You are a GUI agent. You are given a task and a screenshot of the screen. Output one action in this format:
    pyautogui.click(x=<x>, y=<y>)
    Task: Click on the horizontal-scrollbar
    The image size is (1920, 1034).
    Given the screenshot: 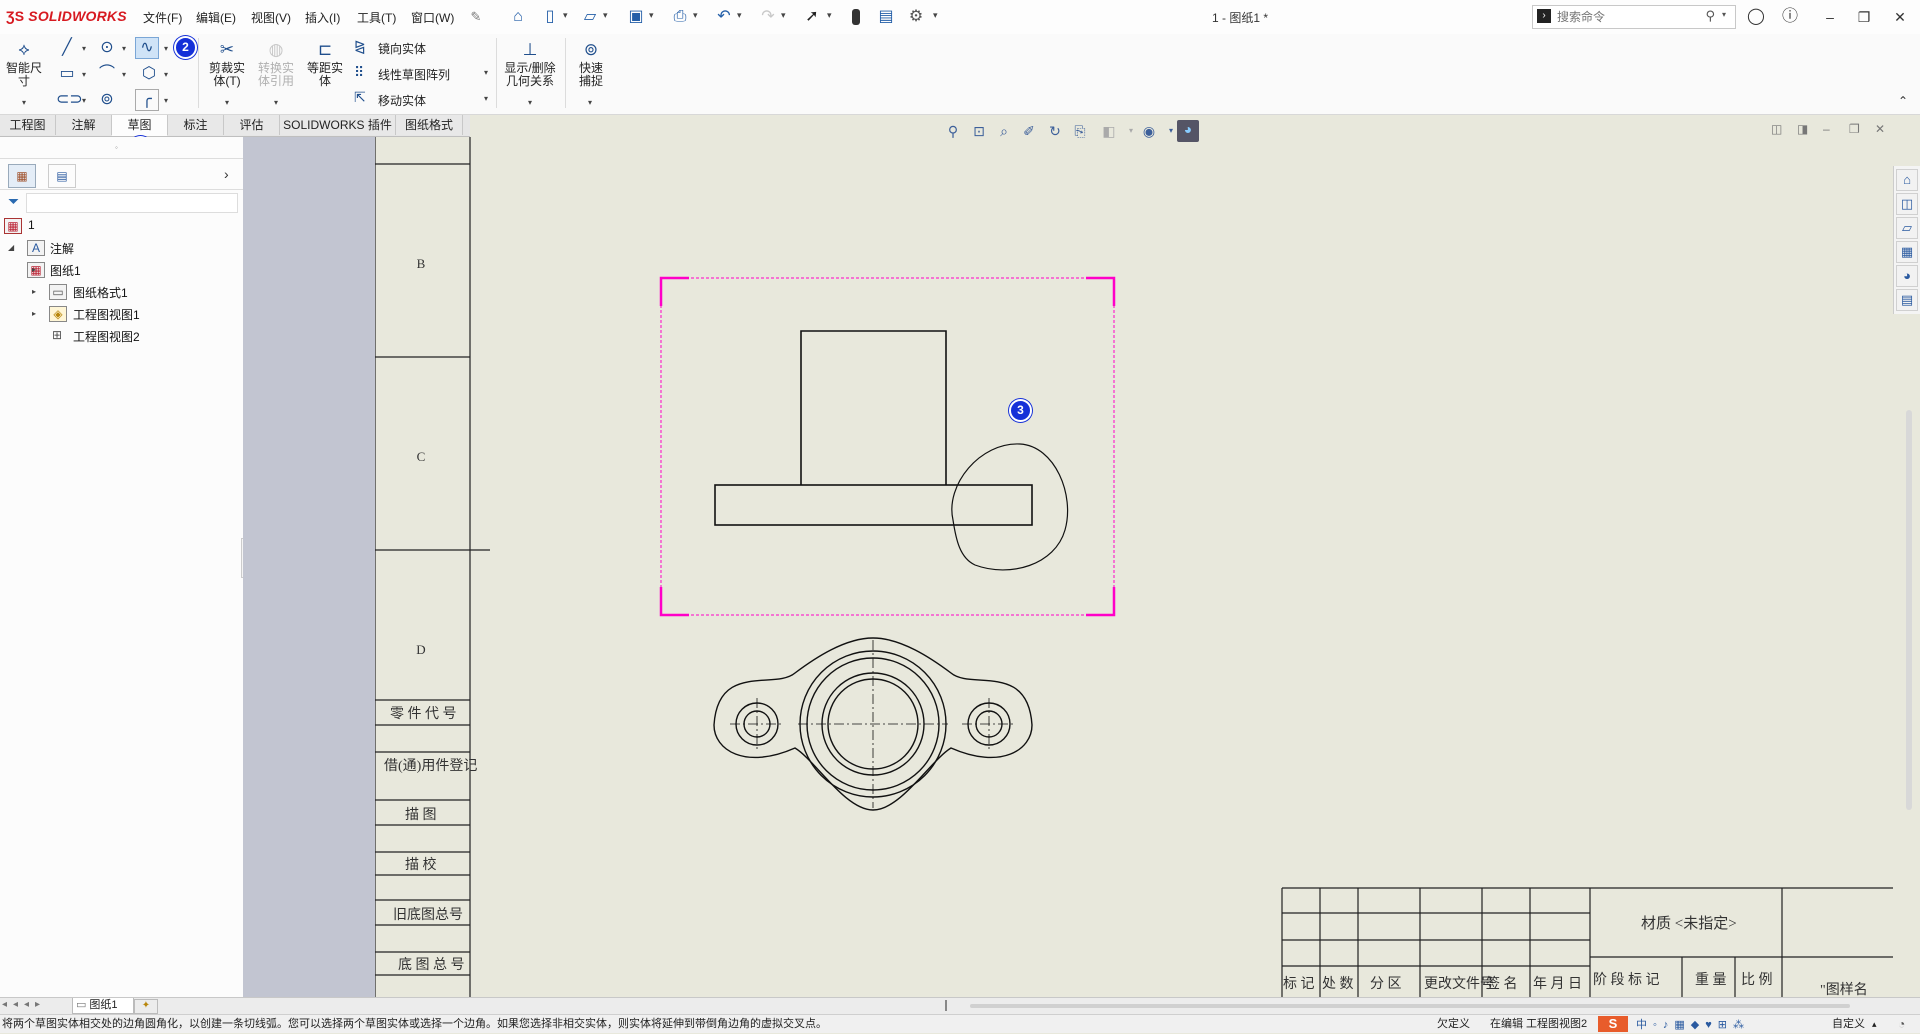 What is the action you would take?
    pyautogui.click(x=1410, y=1006)
    